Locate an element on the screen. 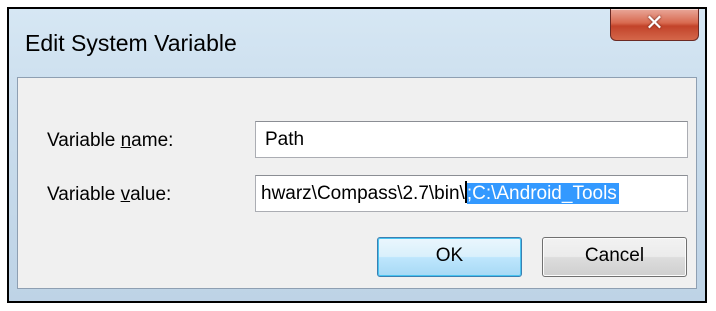  variable-value-label-accel: v is located at coordinates (125, 194).